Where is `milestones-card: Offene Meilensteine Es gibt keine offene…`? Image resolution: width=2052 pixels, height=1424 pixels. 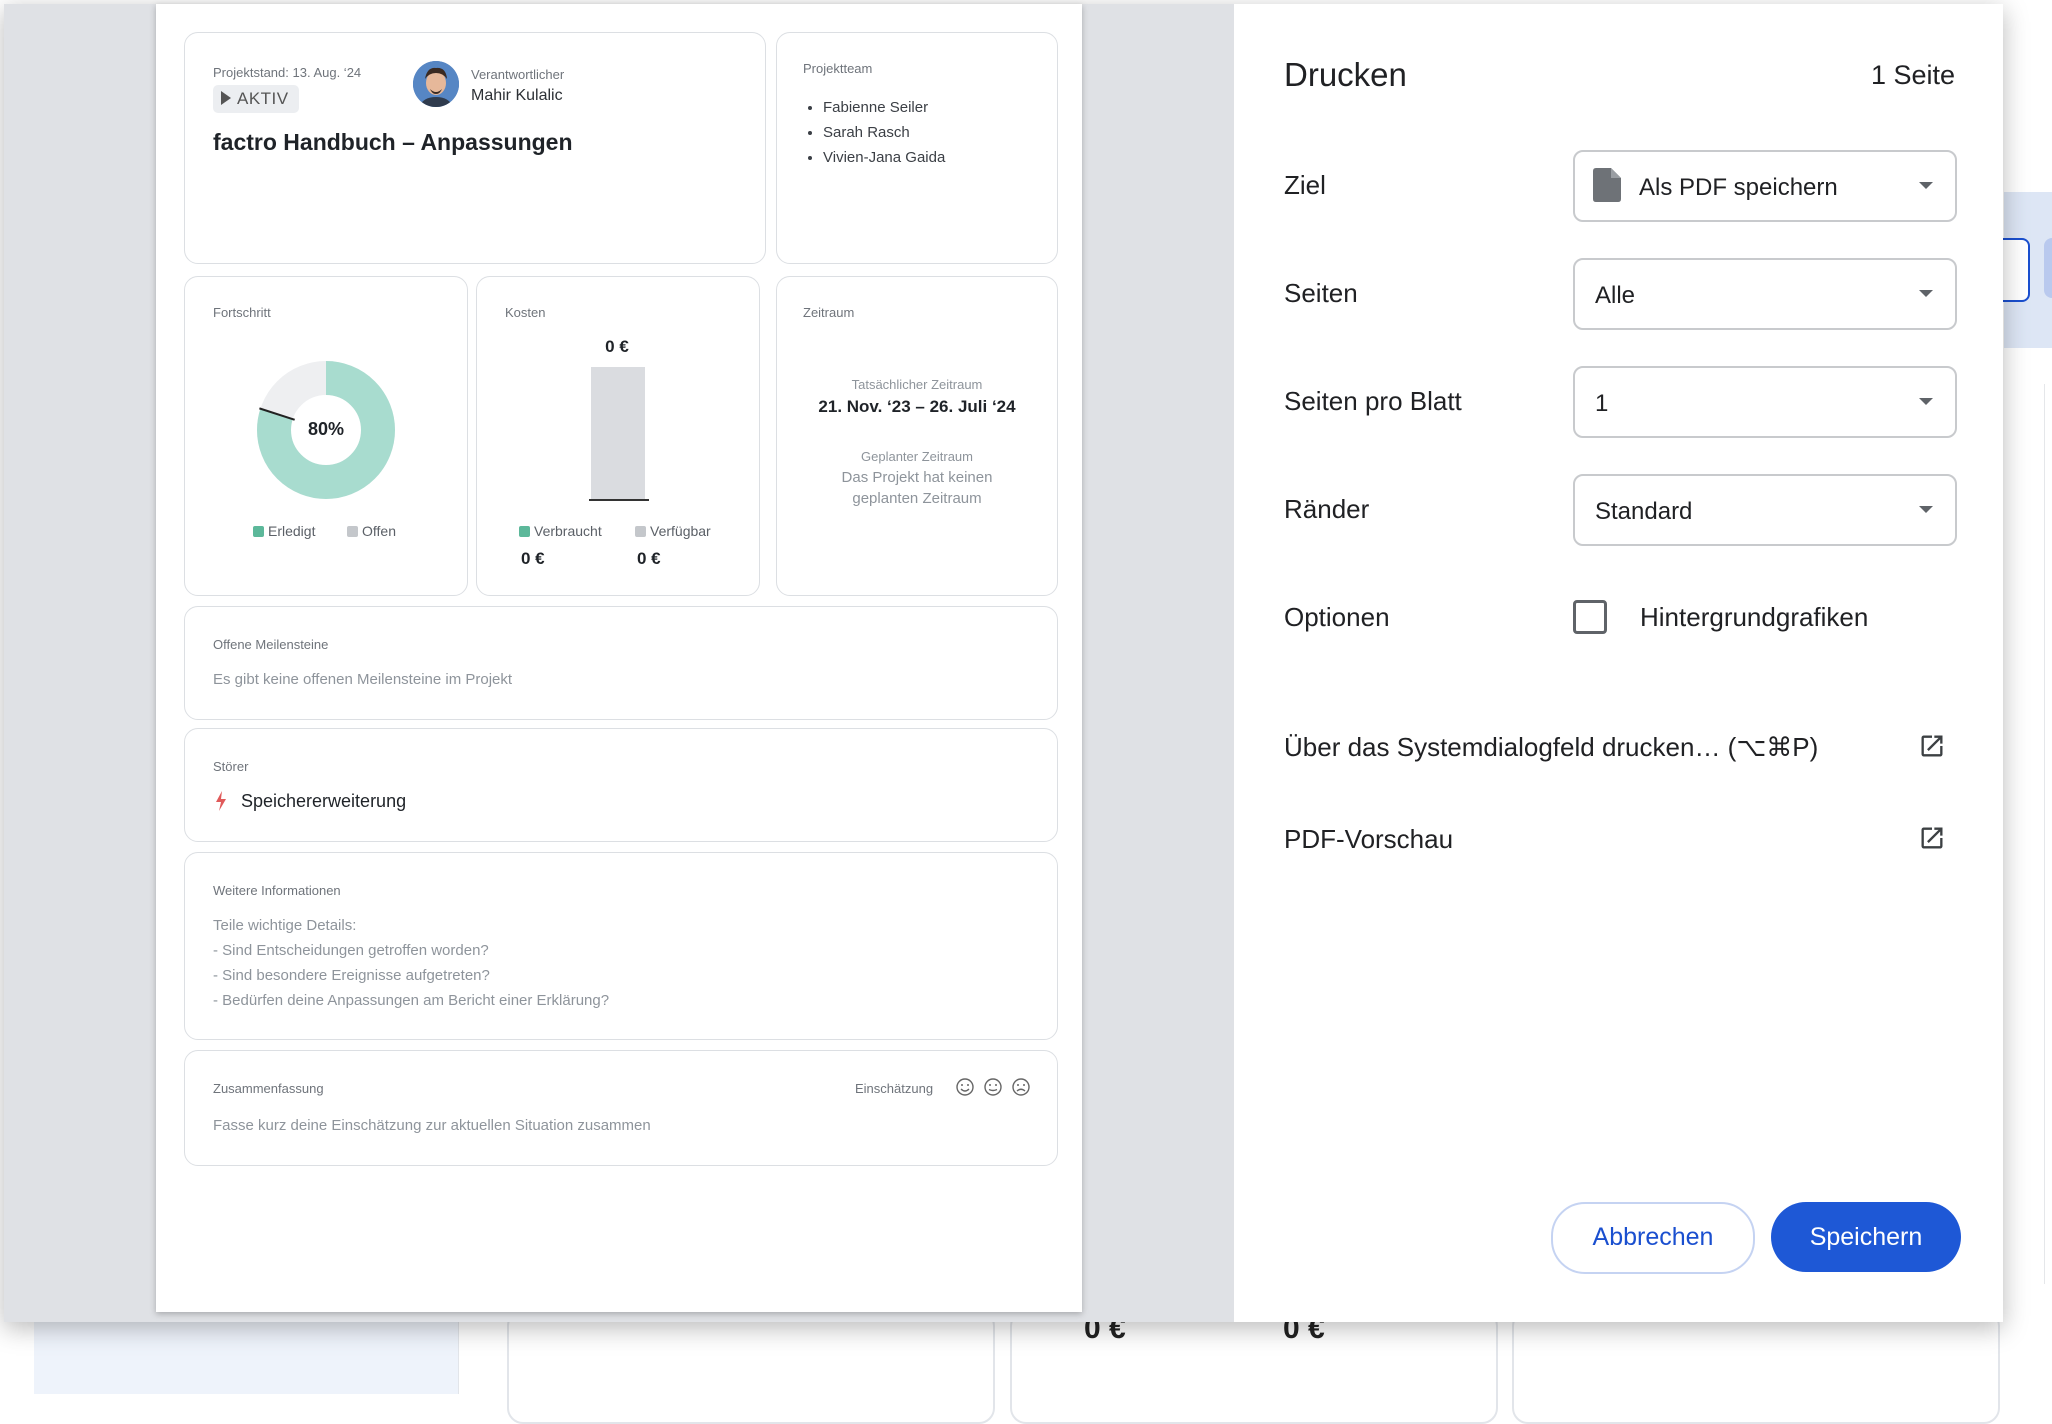 milestones-card: Offene Meilensteine Es gibt keine offene… is located at coordinates (621, 663).